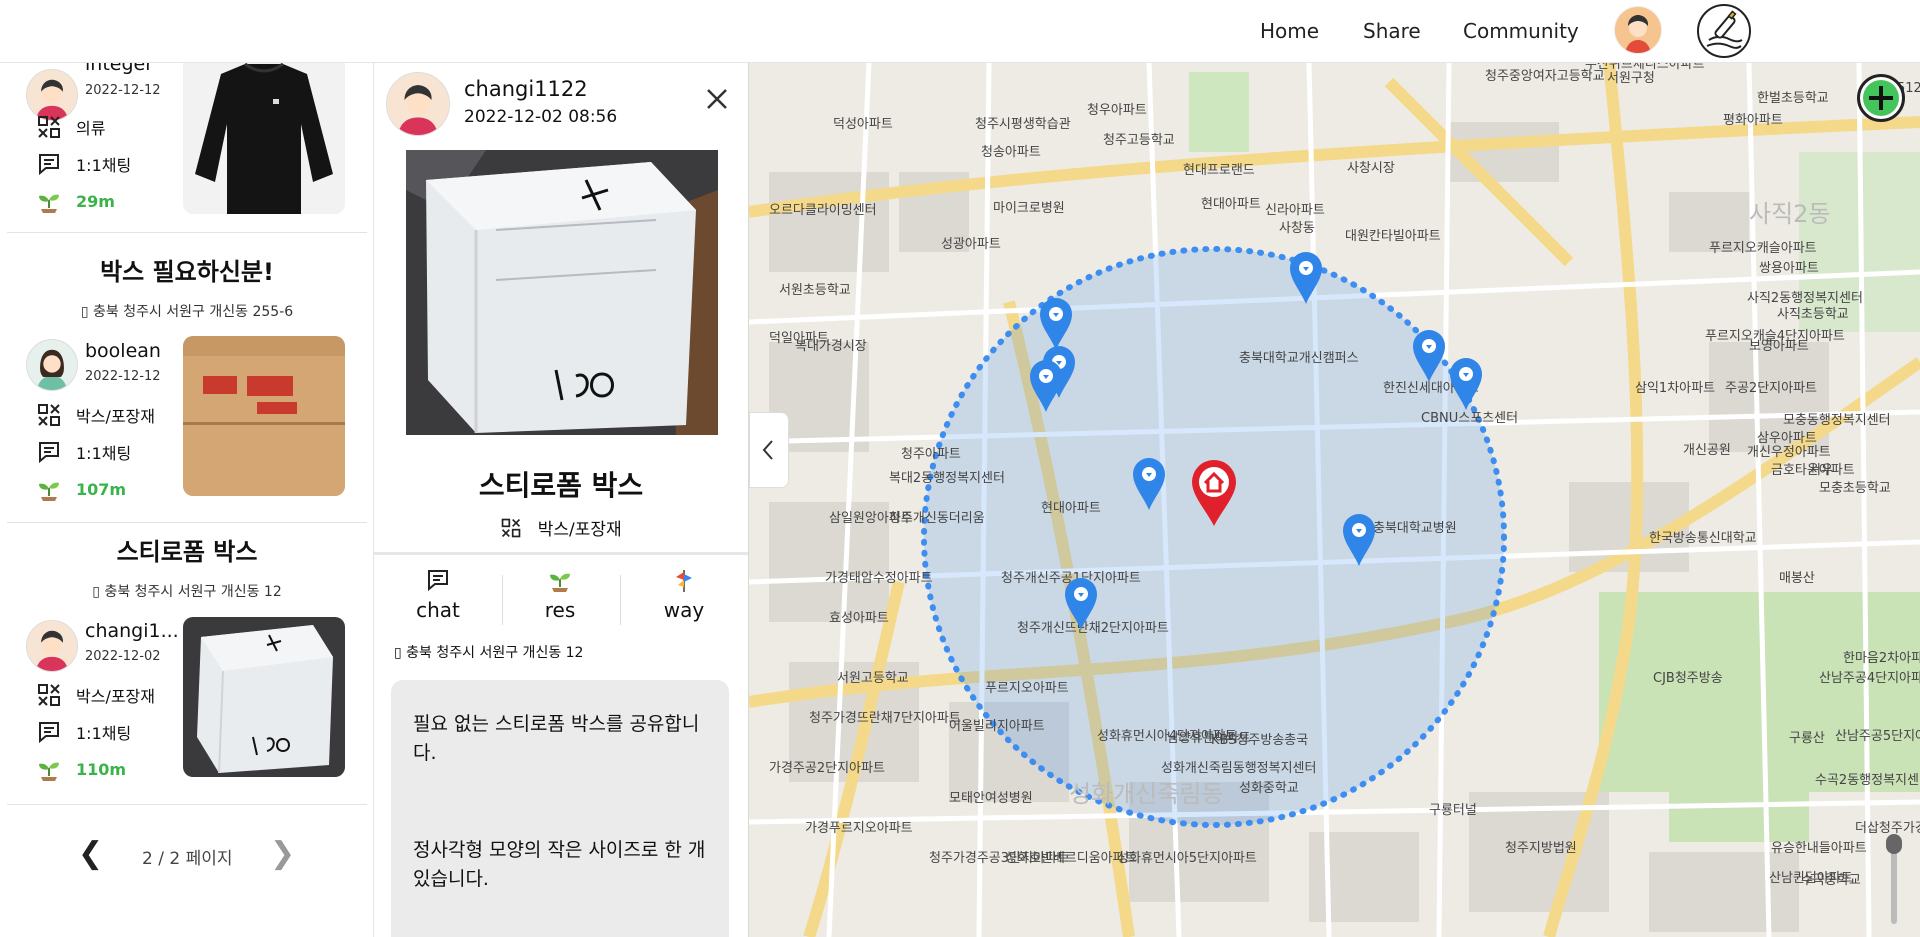  What do you see at coordinates (49, 733) in the screenshot?
I see `chat-bubble-icon` at bounding box center [49, 733].